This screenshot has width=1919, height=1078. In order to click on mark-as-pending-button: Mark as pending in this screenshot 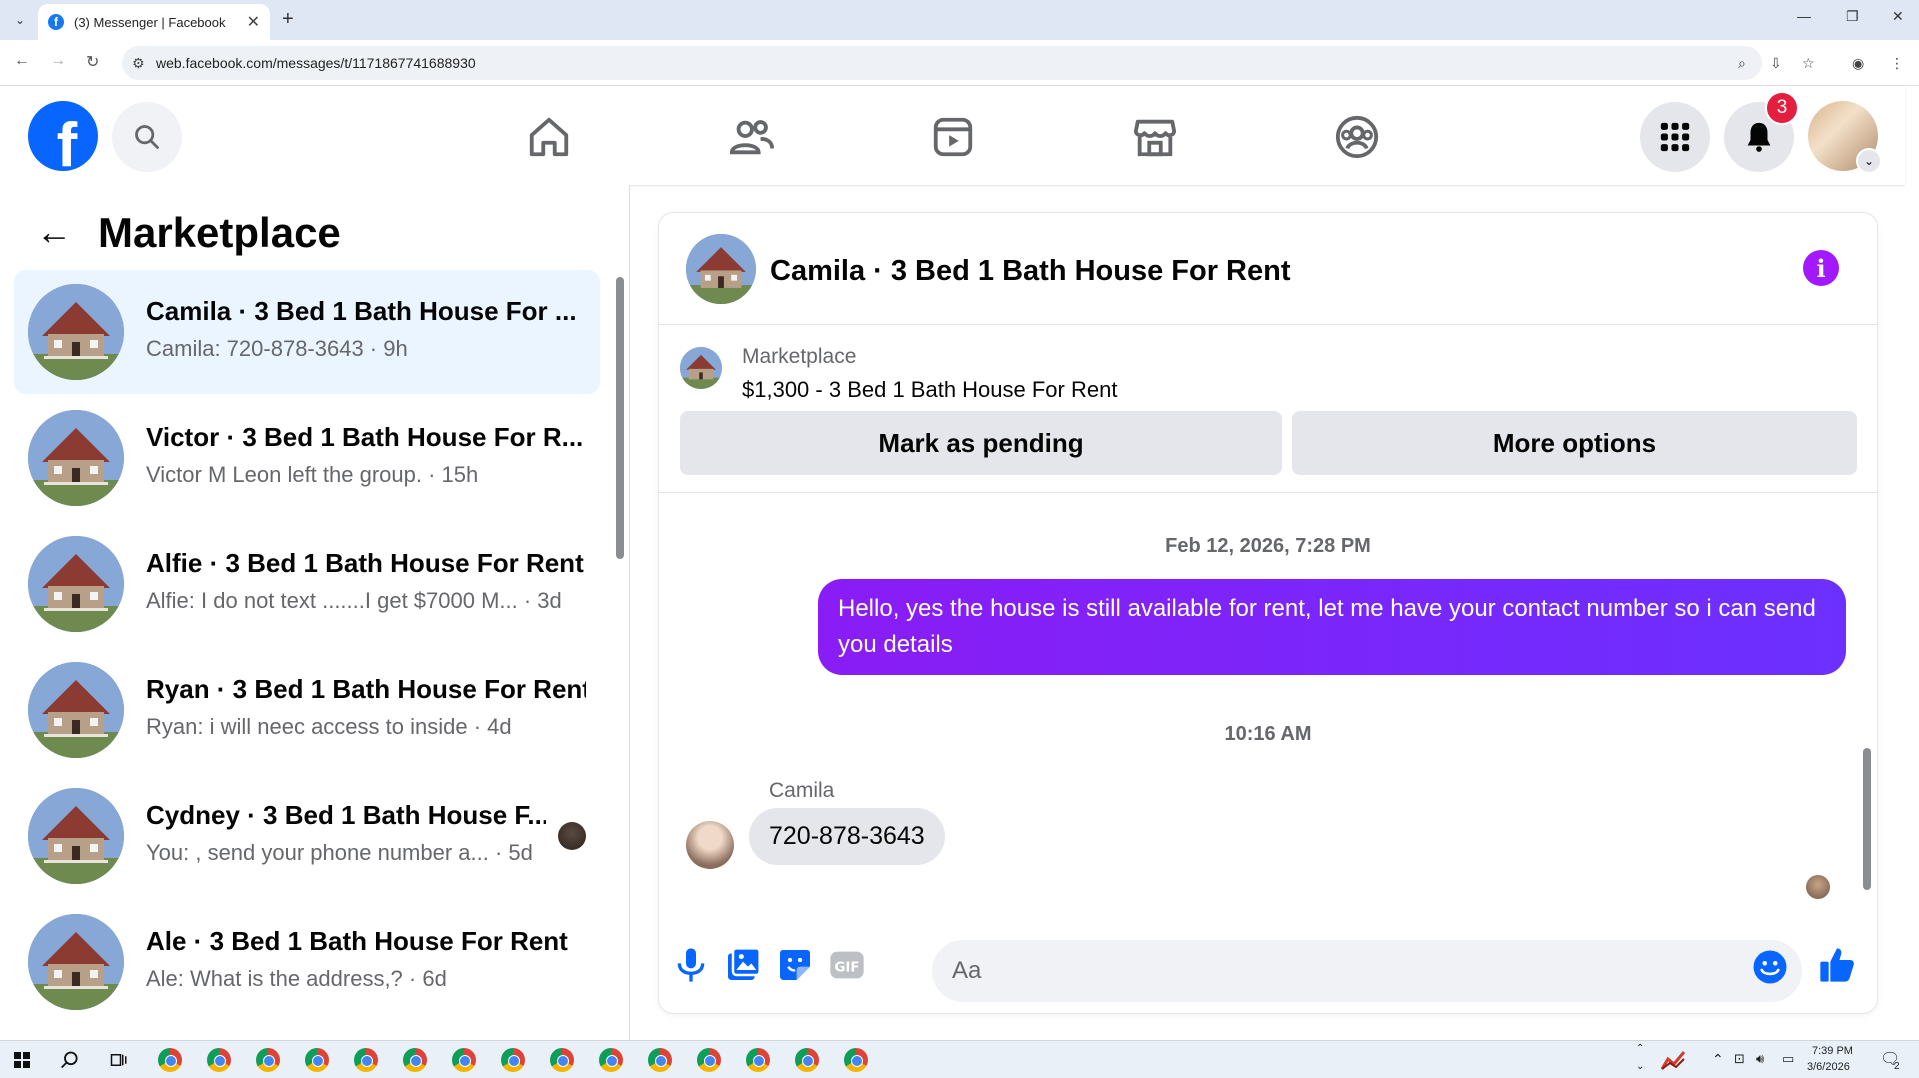, I will do `click(981, 443)`.